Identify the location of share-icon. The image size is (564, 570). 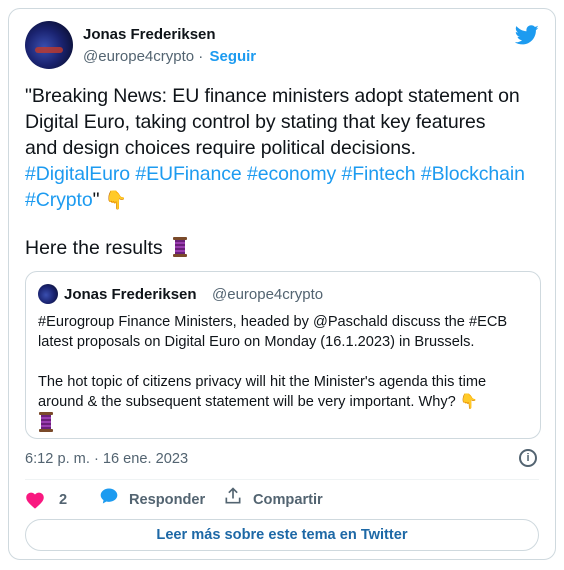
(233, 500).